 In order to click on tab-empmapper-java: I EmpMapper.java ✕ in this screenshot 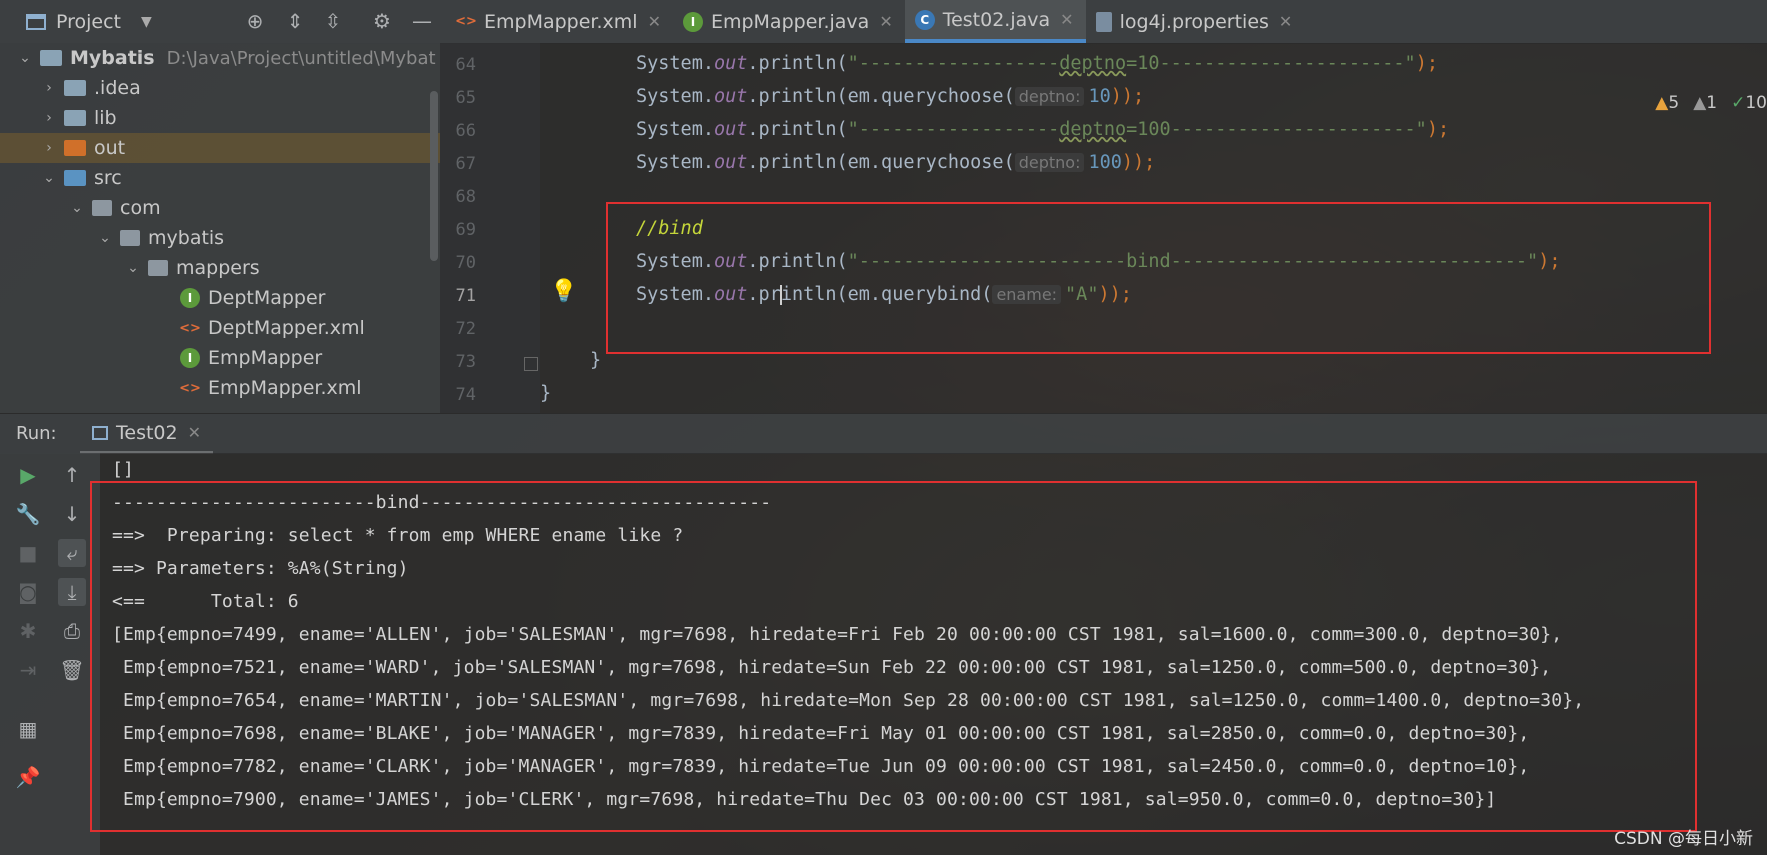, I will do `click(789, 21)`.